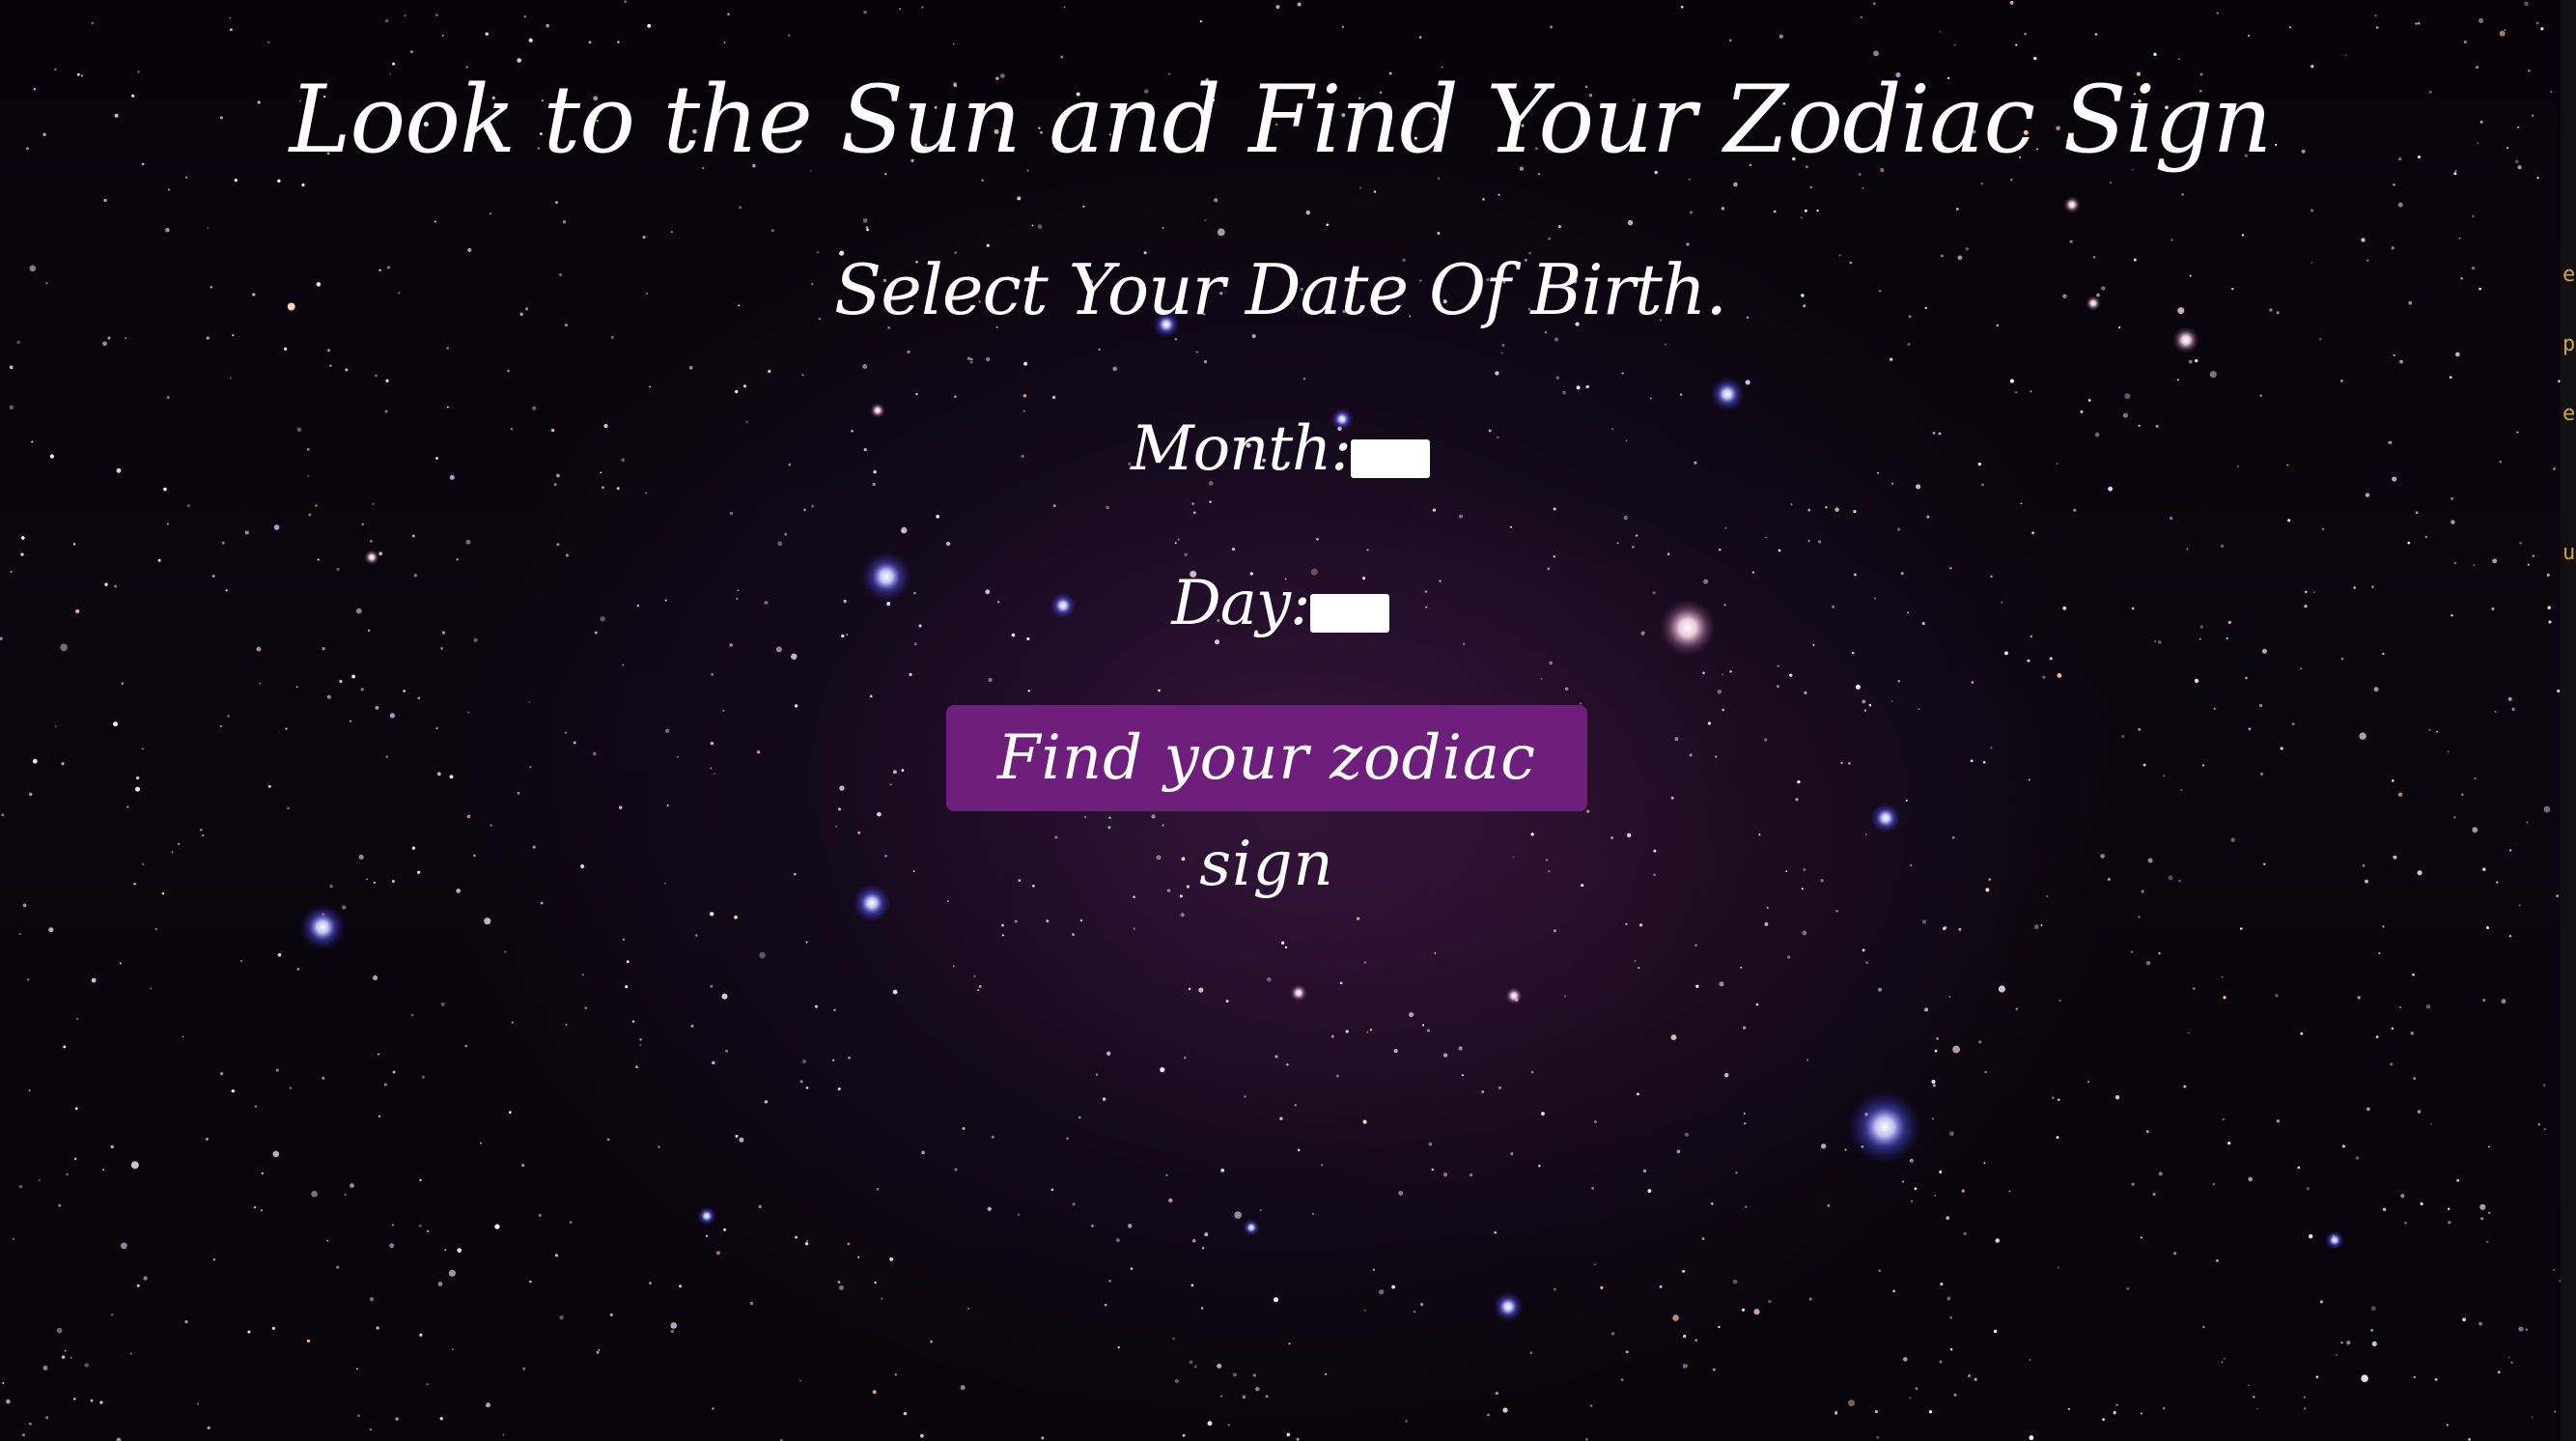 Image resolution: width=2576 pixels, height=1441 pixels. Describe the element at coordinates (2569, 720) in the screenshot. I see `side-strip: e p e u` at that location.